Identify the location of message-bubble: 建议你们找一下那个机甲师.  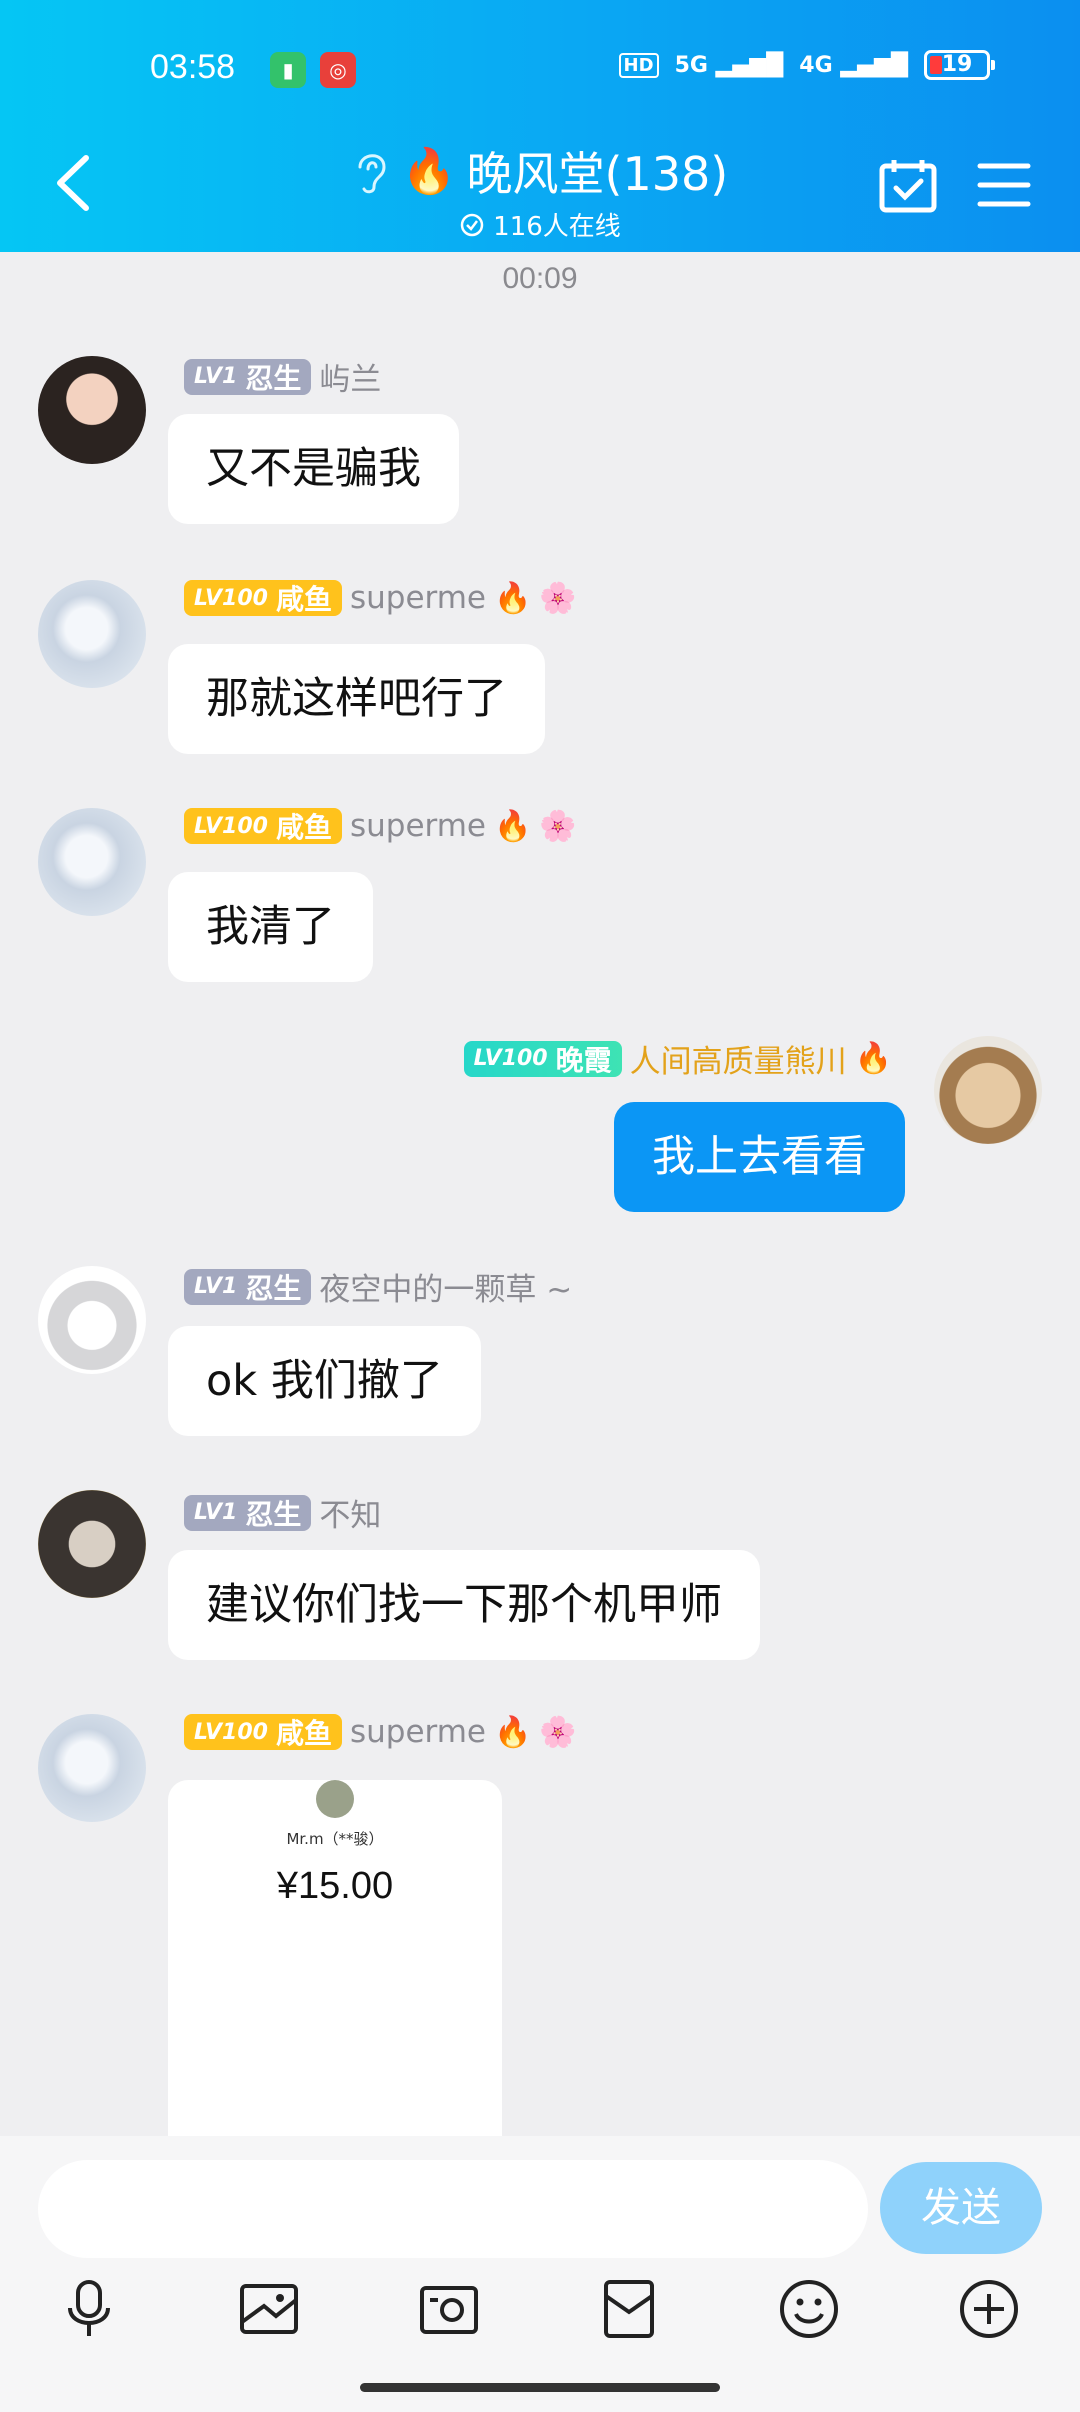
(464, 1605).